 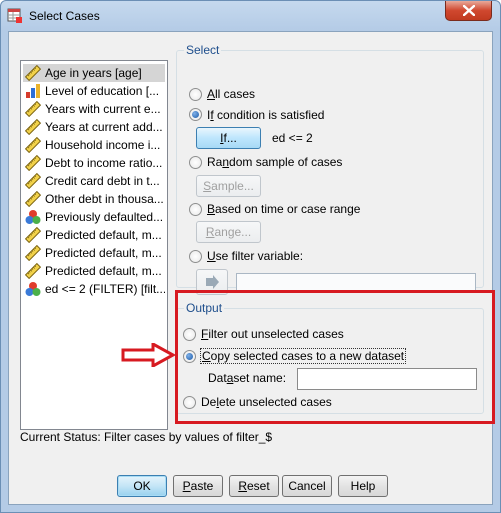 What do you see at coordinates (142, 486) in the screenshot?
I see `ok-button: OK` at bounding box center [142, 486].